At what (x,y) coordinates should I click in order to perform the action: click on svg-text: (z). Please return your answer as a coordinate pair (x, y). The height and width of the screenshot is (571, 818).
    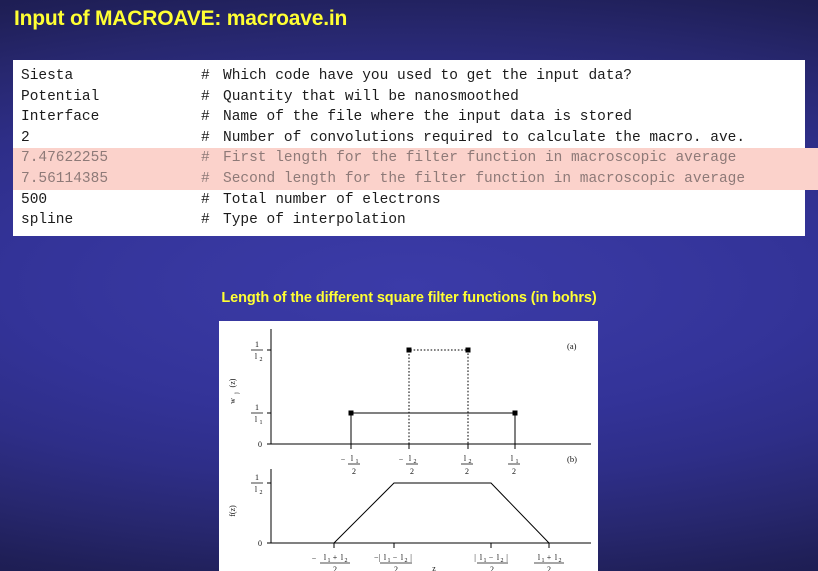
    Looking at the image, I should click on (232, 382).